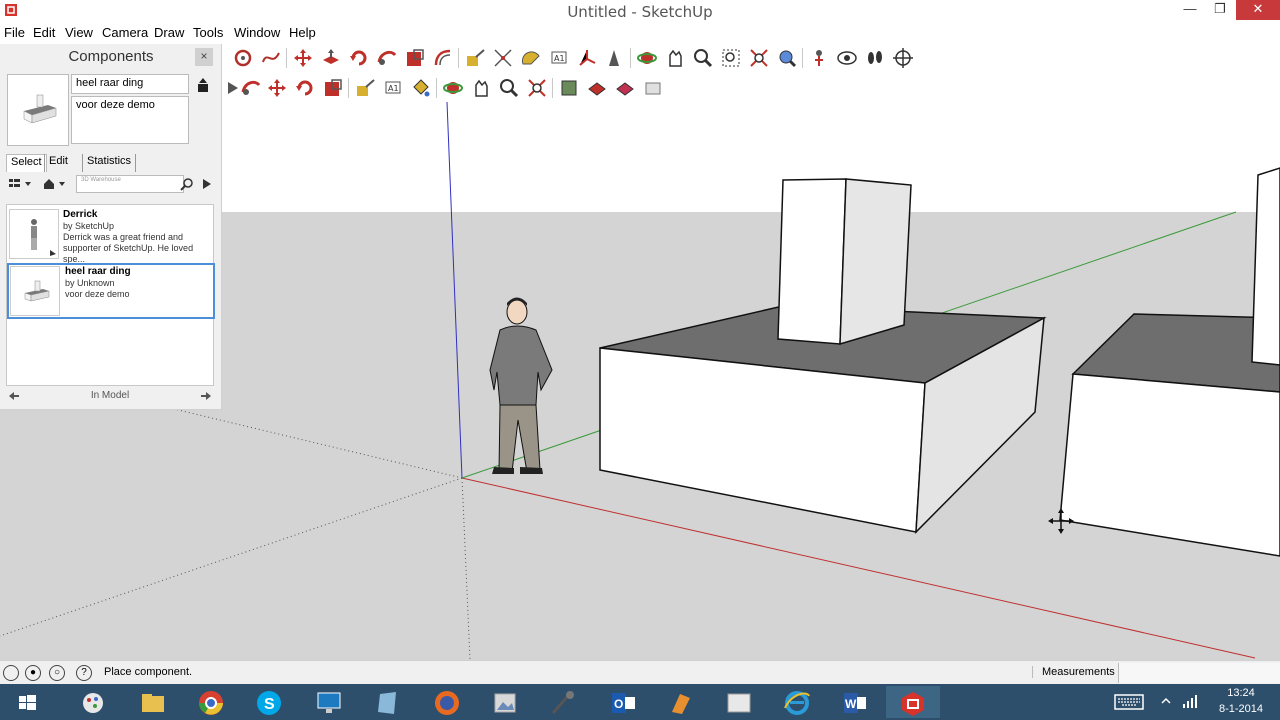 Image resolution: width=1280 pixels, height=720 pixels. I want to click on warehouse-search-input: 3D Warehouse, so click(130, 184).